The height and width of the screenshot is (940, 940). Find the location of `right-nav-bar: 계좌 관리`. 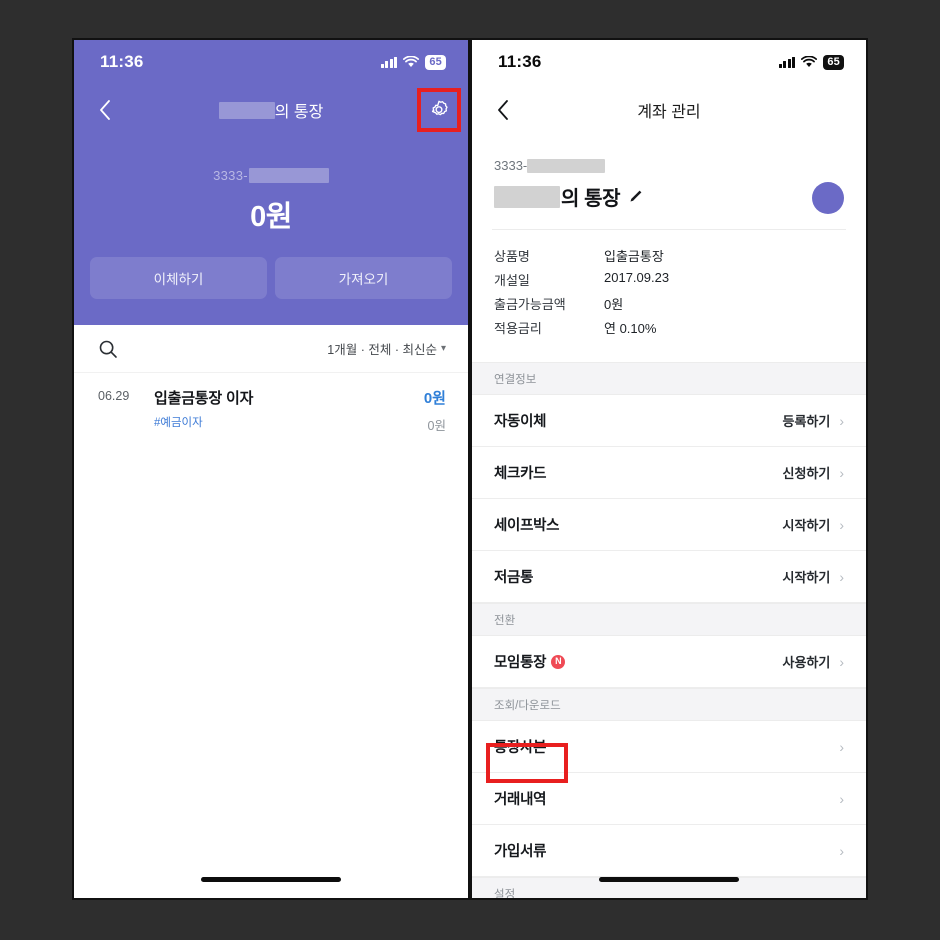

right-nav-bar: 계좌 관리 is located at coordinates (669, 110).